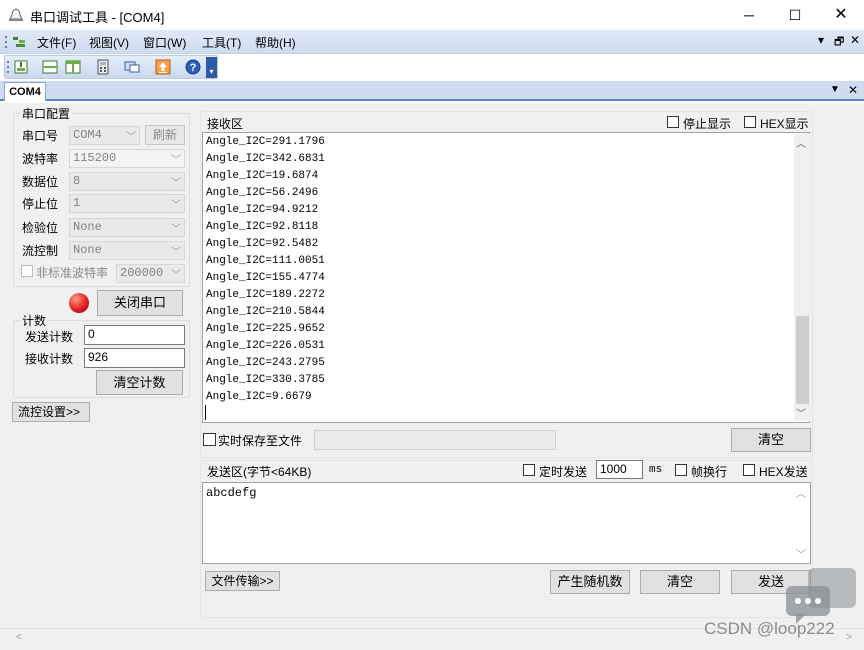 The width and height of the screenshot is (864, 650). Describe the element at coordinates (46, 113) in the screenshot. I see `serial-config-title: 串口配置` at that location.